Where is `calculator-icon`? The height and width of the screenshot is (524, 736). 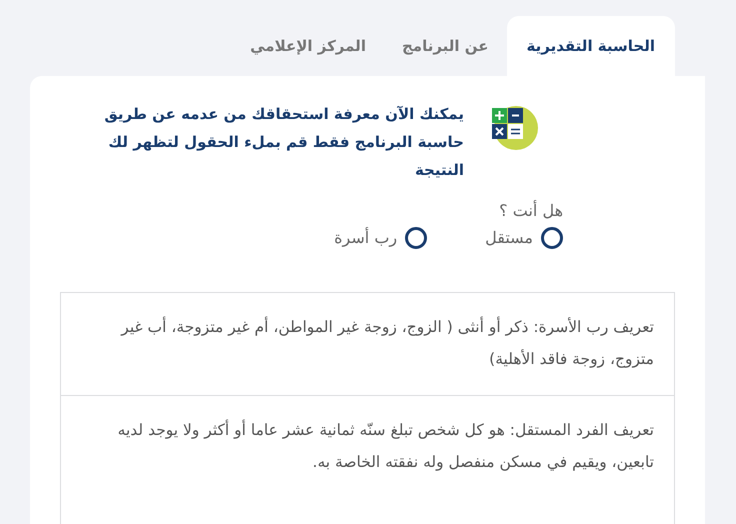
calculator-icon is located at coordinates (514, 128).